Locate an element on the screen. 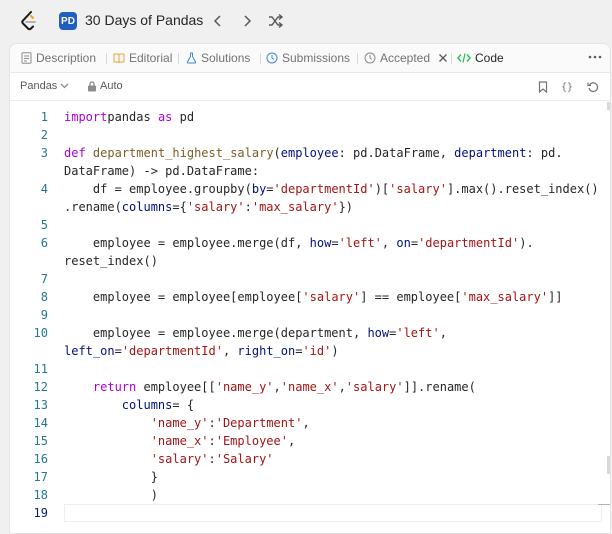 The width and height of the screenshot is (612, 534). code-token: 'name_y' is located at coordinates (244, 387).